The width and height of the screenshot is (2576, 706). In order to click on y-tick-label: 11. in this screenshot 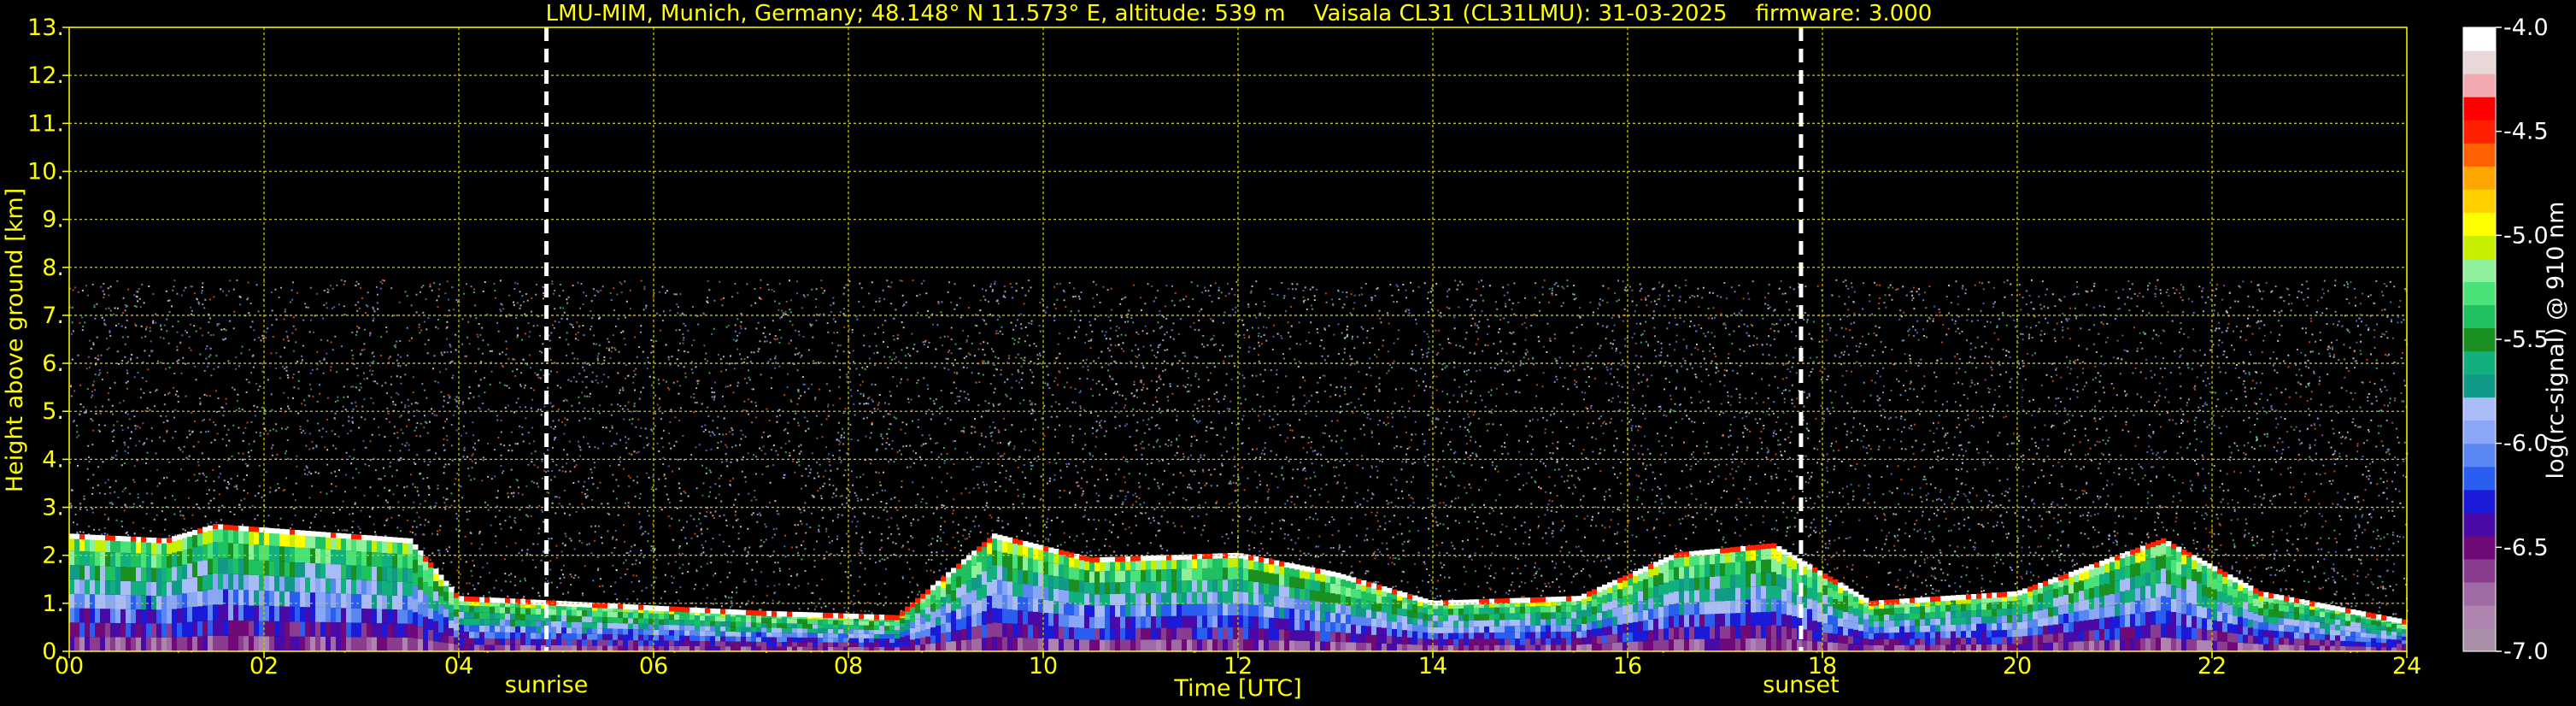, I will do `click(45, 123)`.